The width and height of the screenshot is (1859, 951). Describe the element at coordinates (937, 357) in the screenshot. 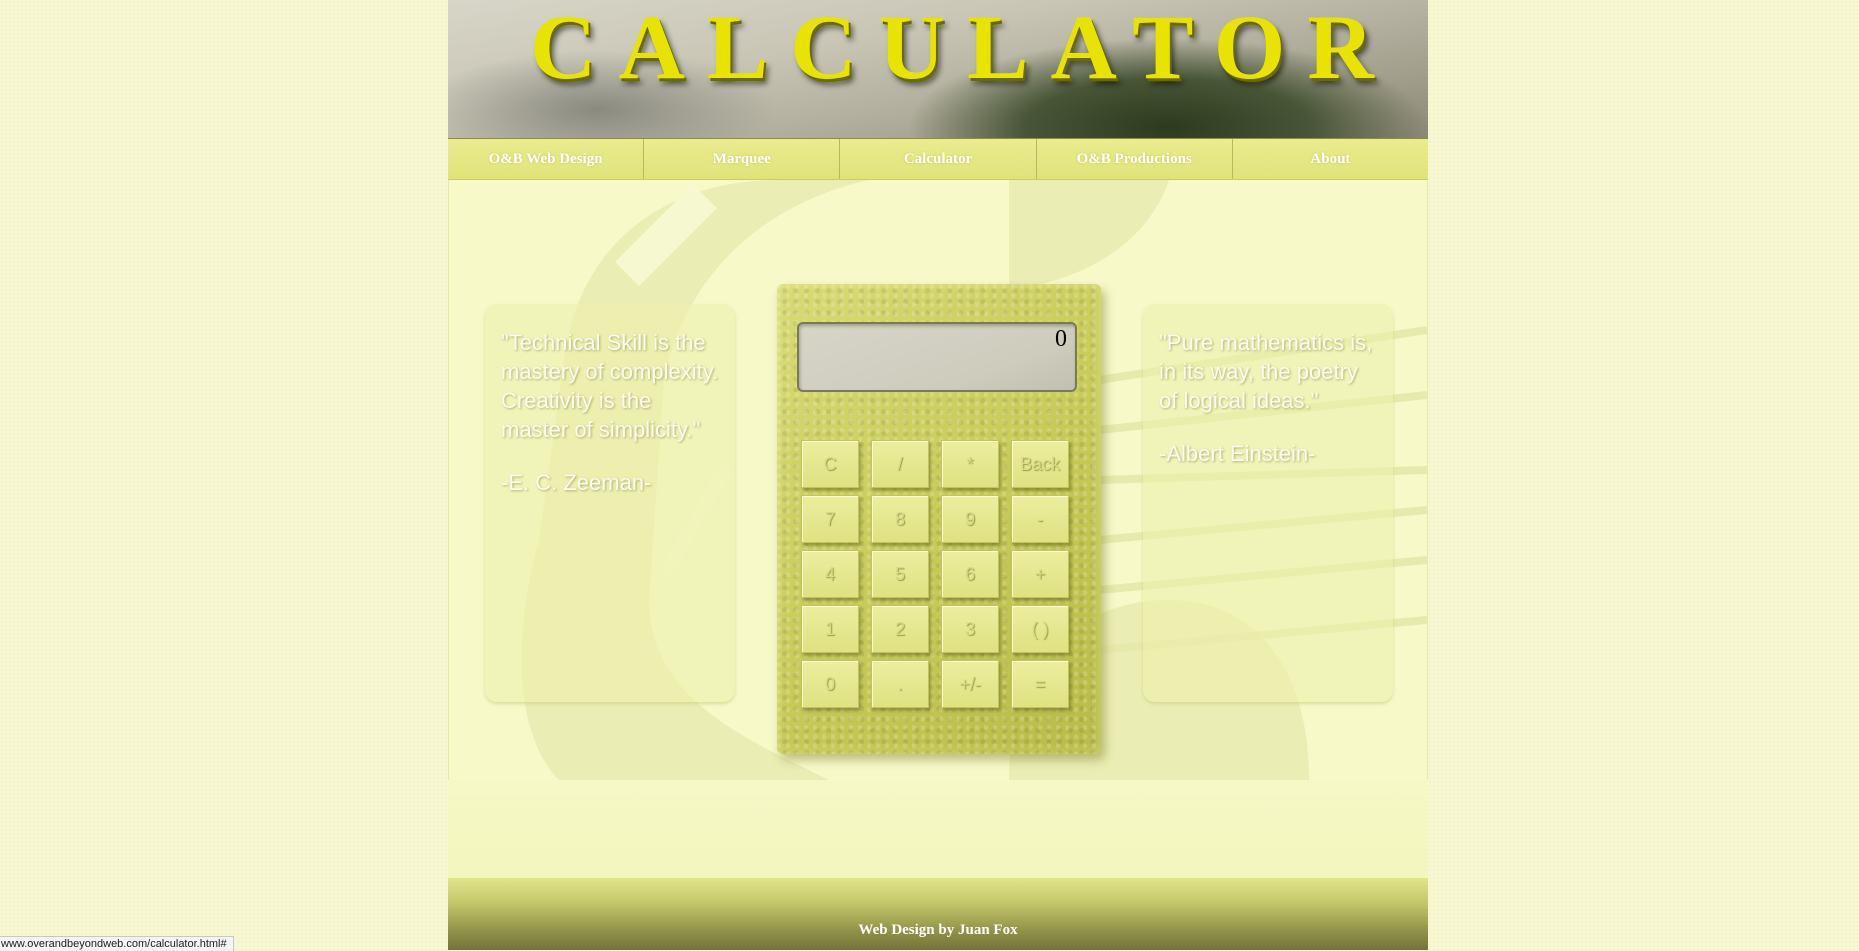

I see `calculator-display: 0` at that location.